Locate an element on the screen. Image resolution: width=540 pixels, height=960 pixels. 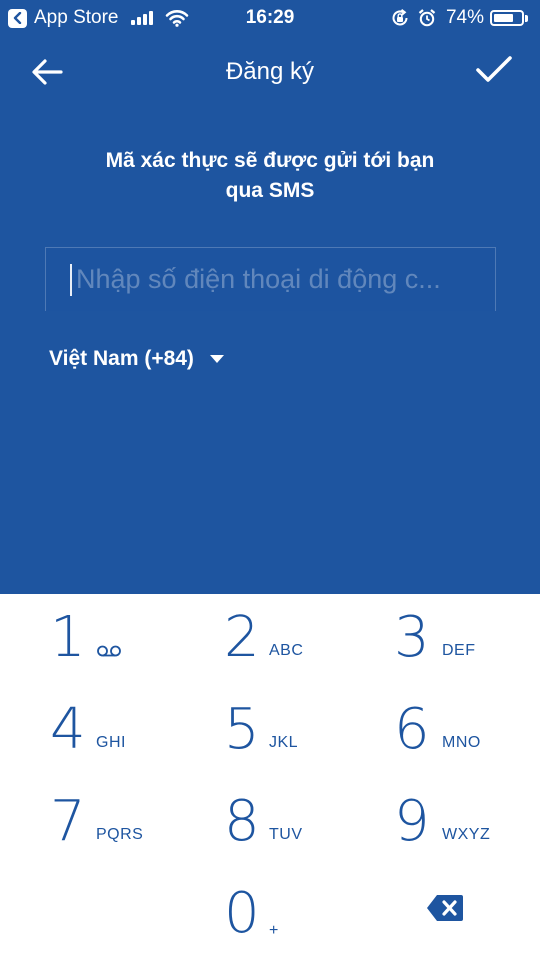
status-right: 74% is located at coordinates (459, 18).